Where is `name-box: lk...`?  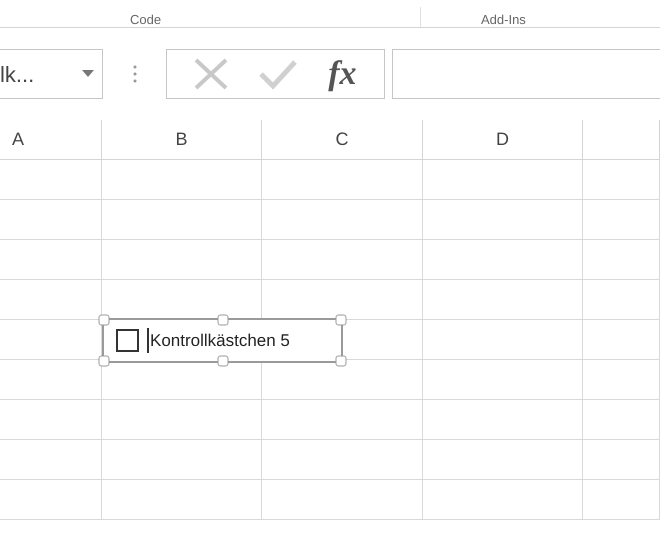 name-box: lk... is located at coordinates (51, 74).